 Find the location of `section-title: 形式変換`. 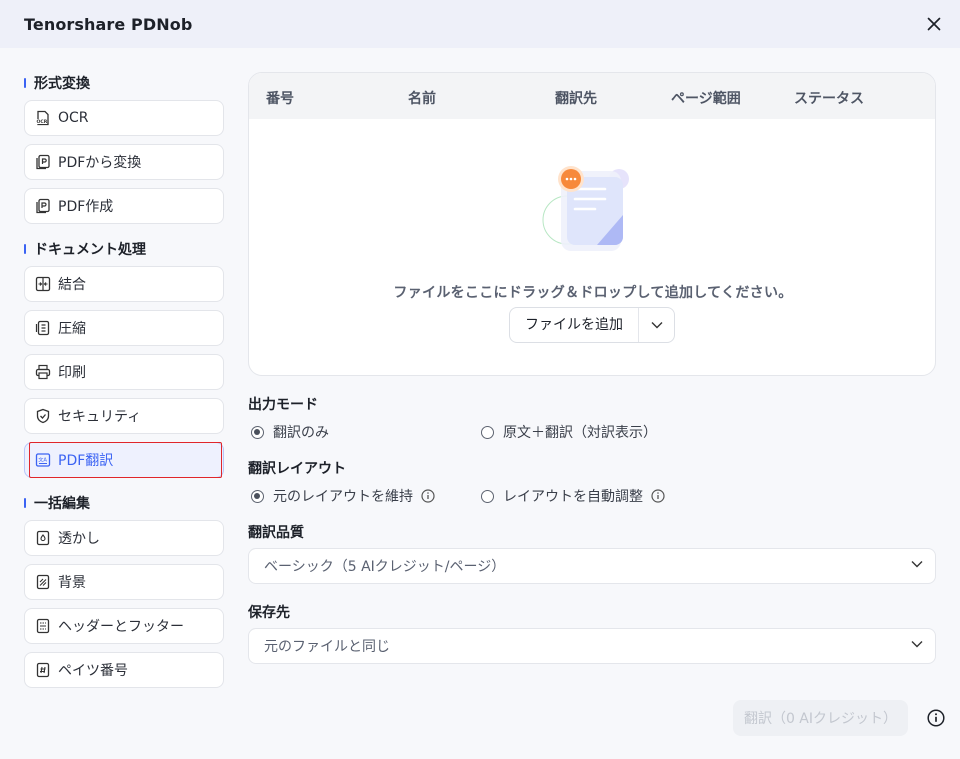

section-title: 形式変換 is located at coordinates (62, 84).